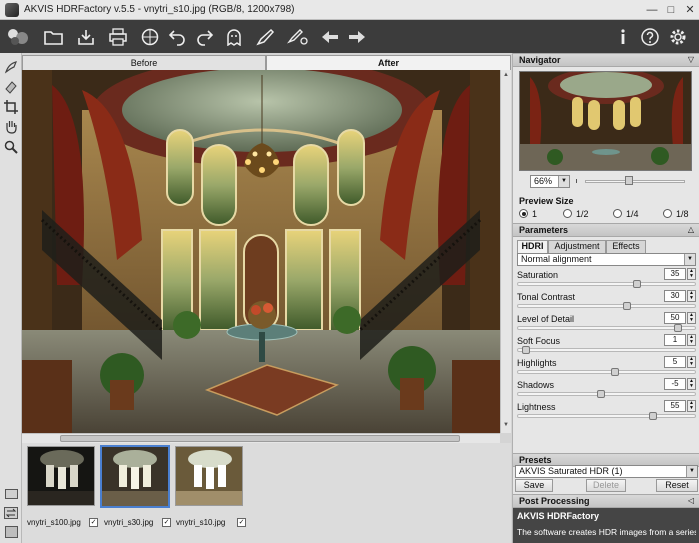 The width and height of the screenshot is (699, 543). What do you see at coordinates (150, 37) in the screenshot?
I see `share-icon` at bounding box center [150, 37].